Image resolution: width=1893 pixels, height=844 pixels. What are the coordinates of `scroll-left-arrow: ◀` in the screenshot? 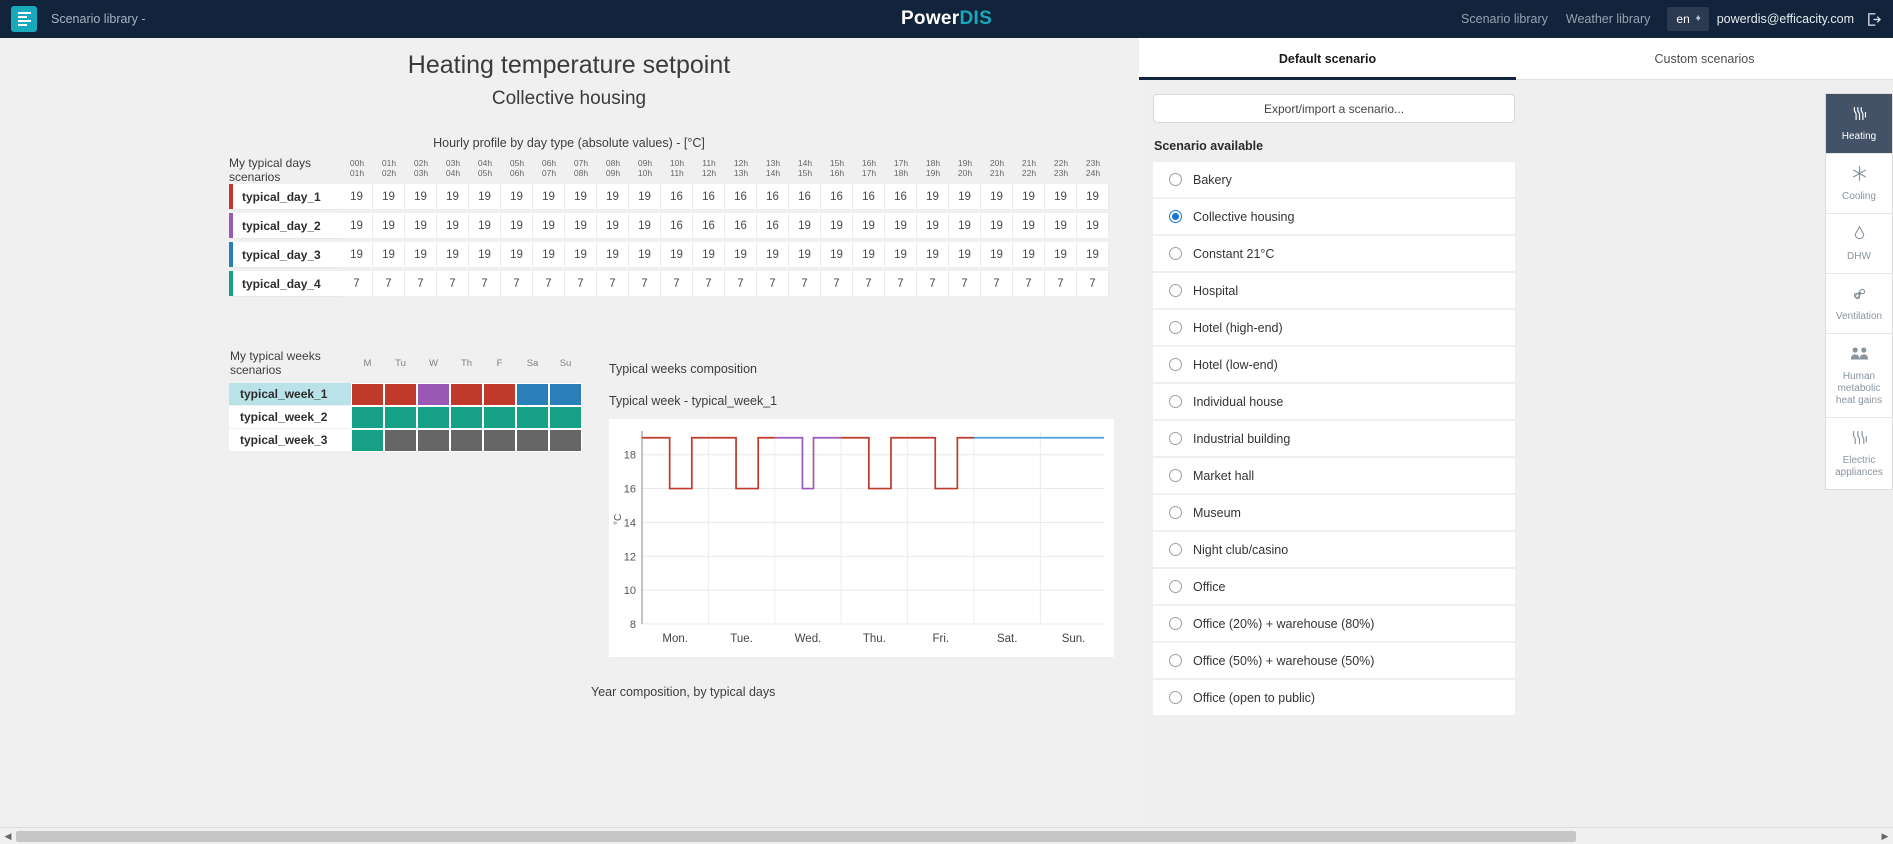 It's located at (8, 836).